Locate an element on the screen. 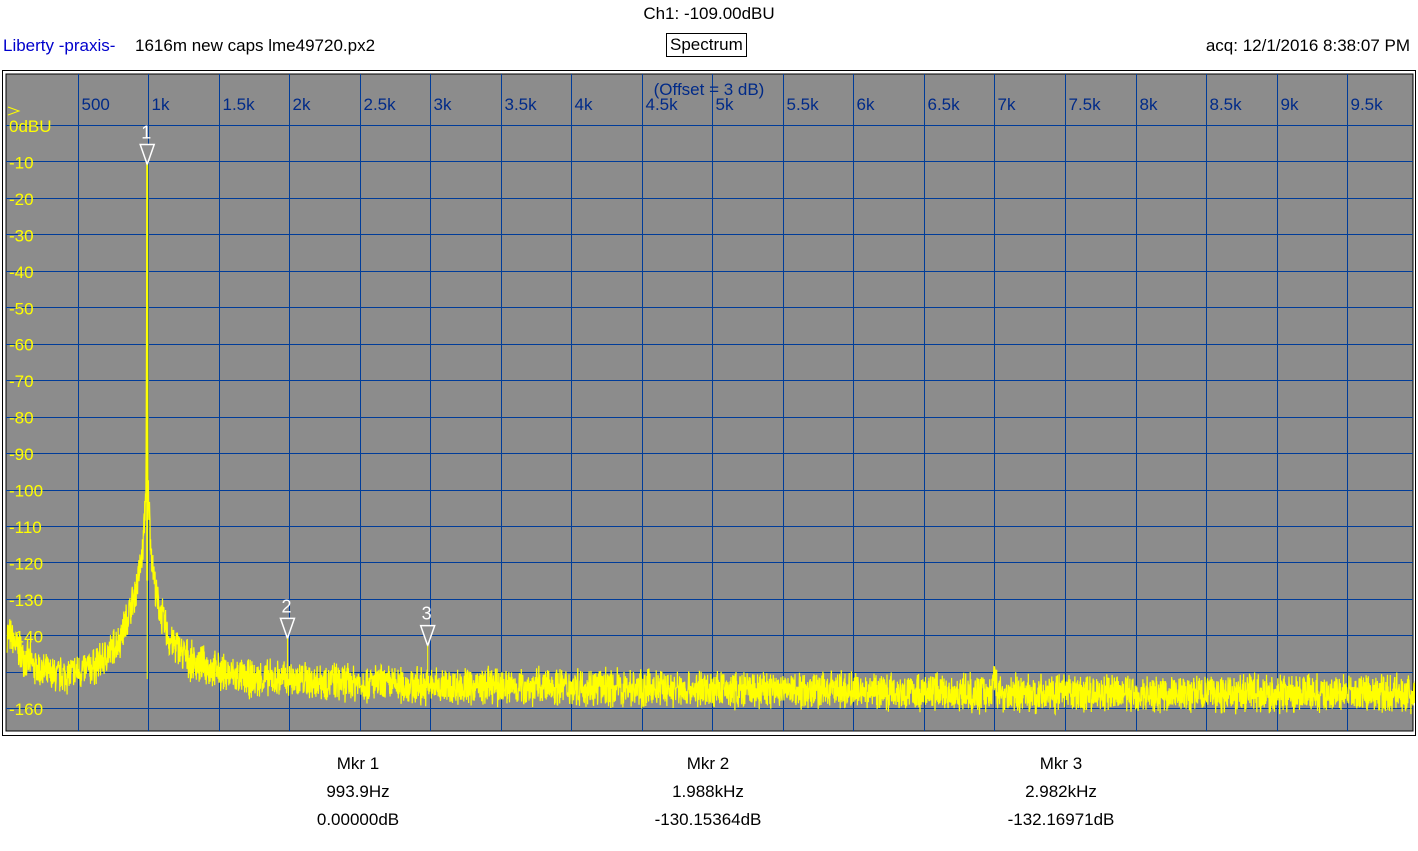  y-tick-label: -80 is located at coordinates (21, 418).